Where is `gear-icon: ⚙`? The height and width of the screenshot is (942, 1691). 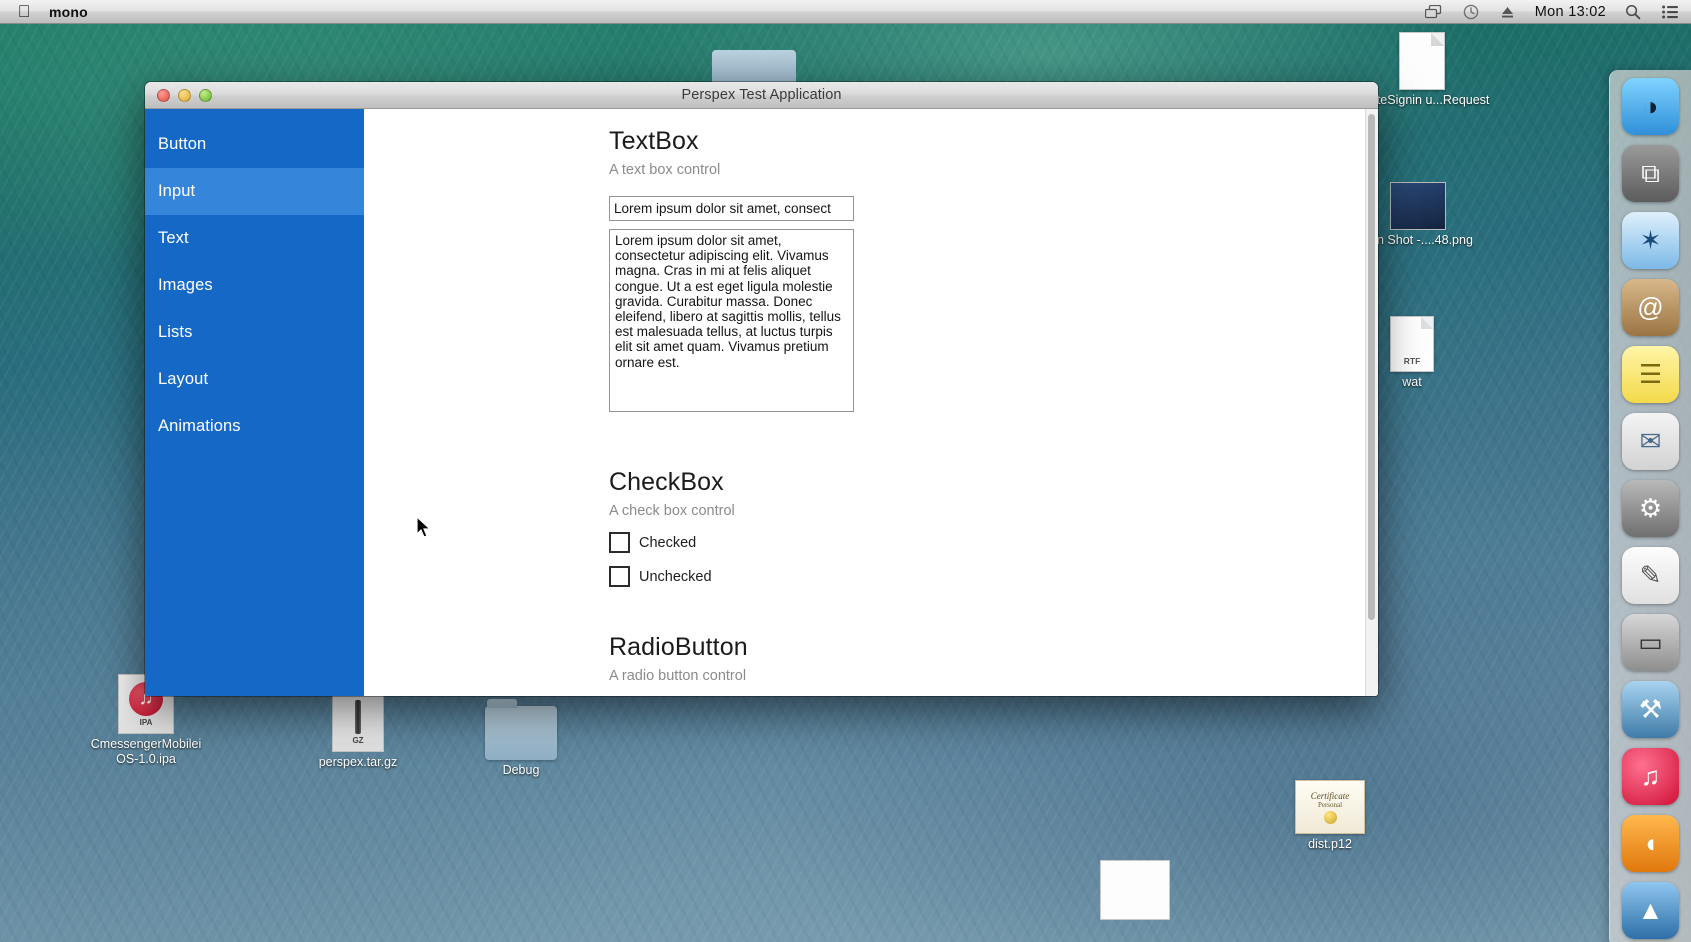 gear-icon: ⚙ is located at coordinates (1650, 508).